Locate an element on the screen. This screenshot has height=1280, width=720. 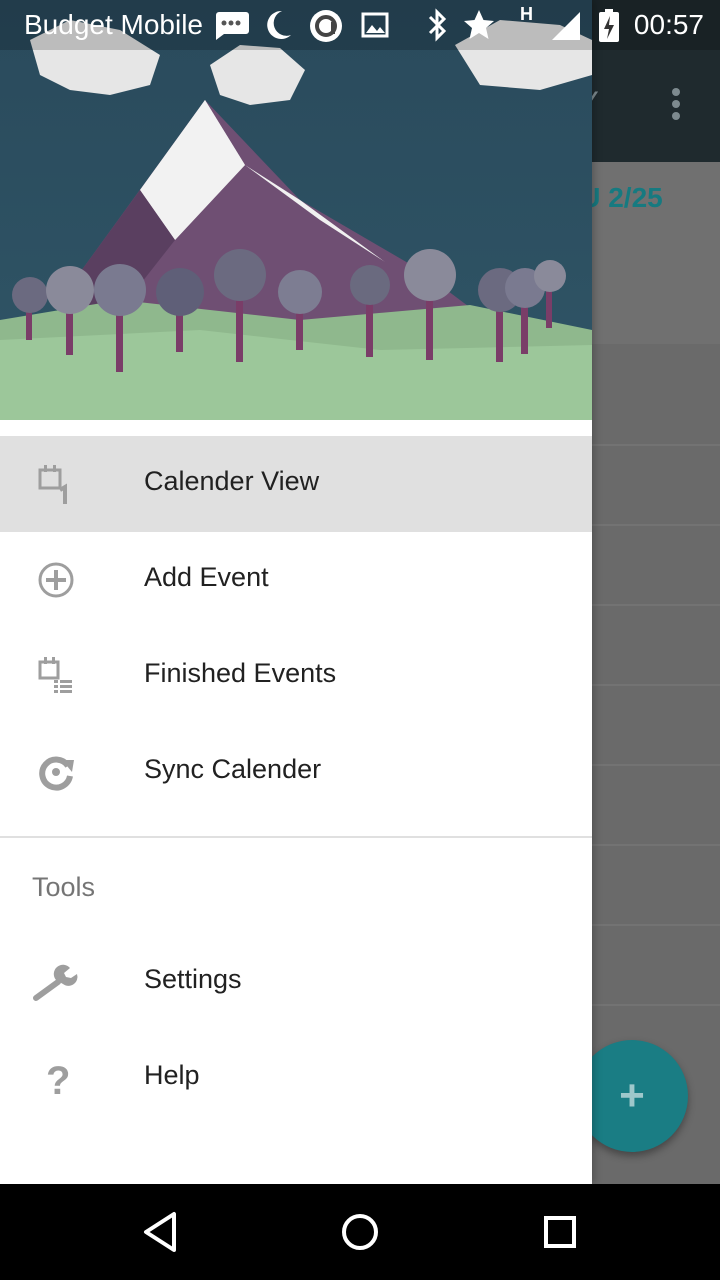
signal-icon is located at coordinates (566, 26).